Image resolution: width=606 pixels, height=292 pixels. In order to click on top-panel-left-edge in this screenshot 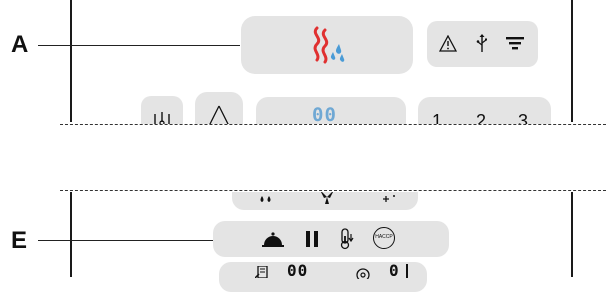, I will do `click(71, 61)`.